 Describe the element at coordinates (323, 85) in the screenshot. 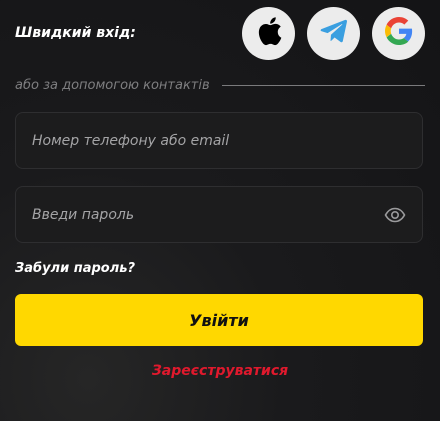

I see `divider-line` at that location.